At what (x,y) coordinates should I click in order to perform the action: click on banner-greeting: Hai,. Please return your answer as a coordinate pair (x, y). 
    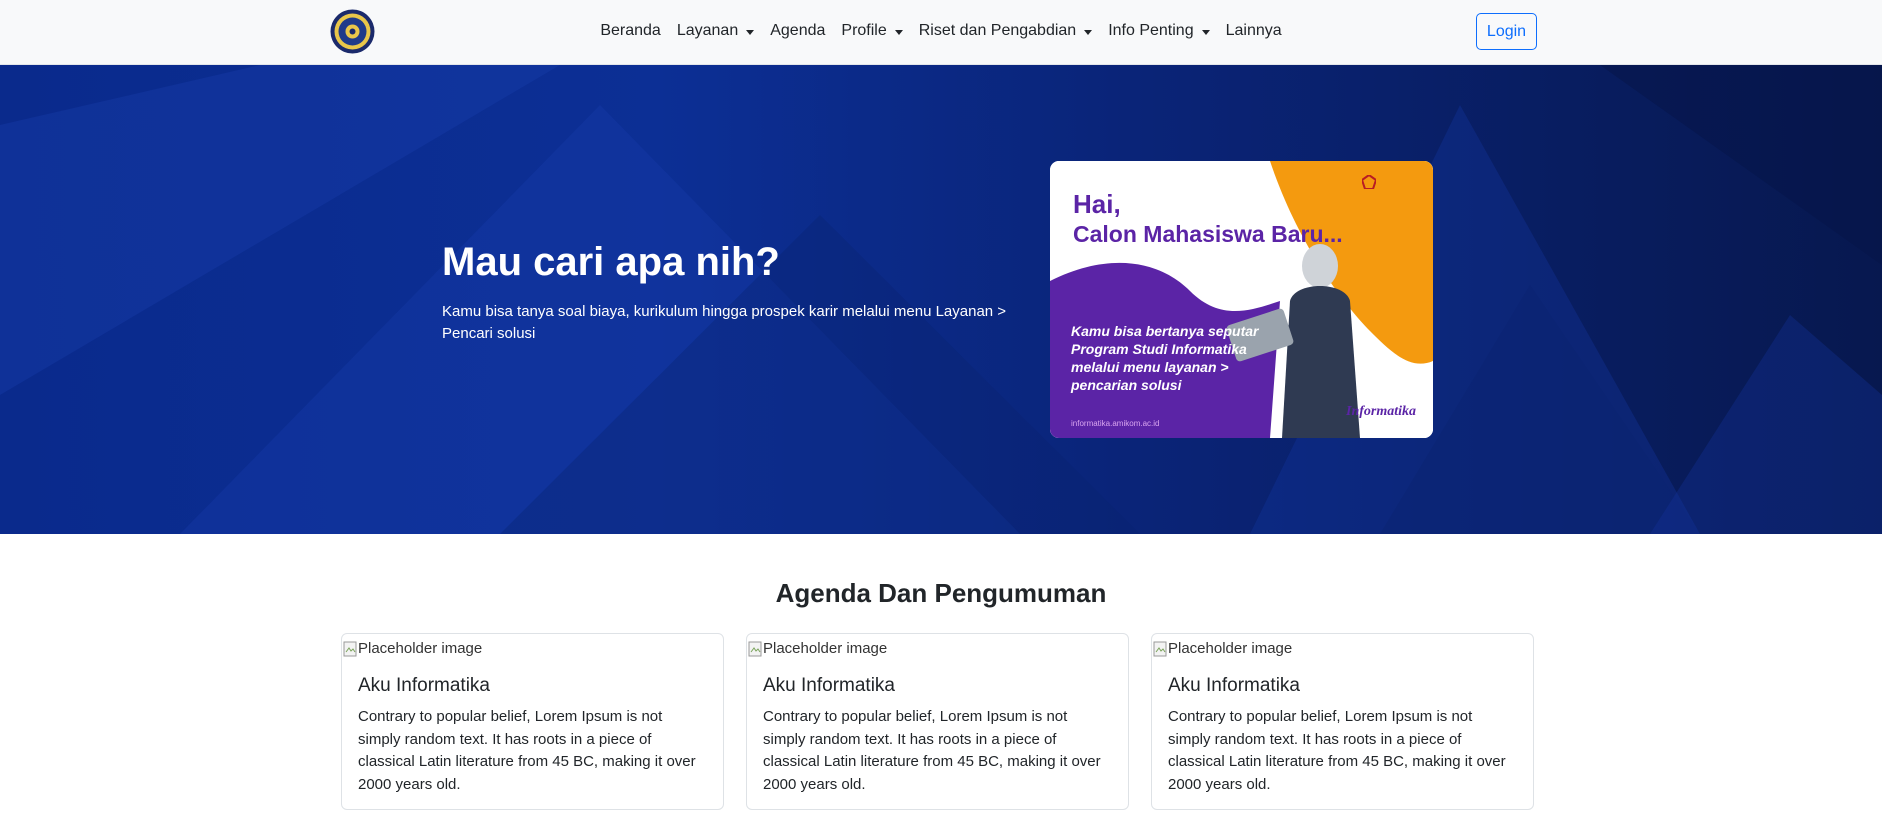
    Looking at the image, I should click on (1097, 204).